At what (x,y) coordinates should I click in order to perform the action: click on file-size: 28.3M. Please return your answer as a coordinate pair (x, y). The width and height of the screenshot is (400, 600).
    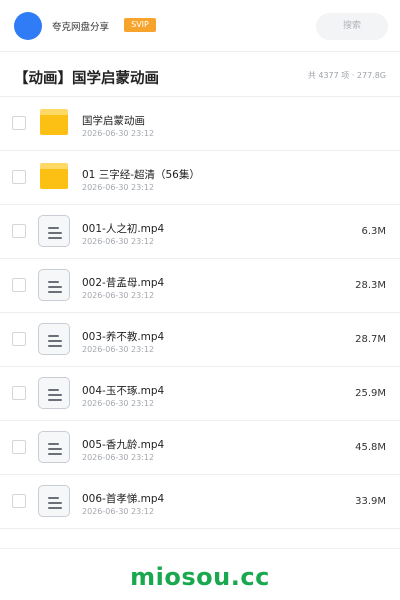
    Looking at the image, I should click on (370, 285).